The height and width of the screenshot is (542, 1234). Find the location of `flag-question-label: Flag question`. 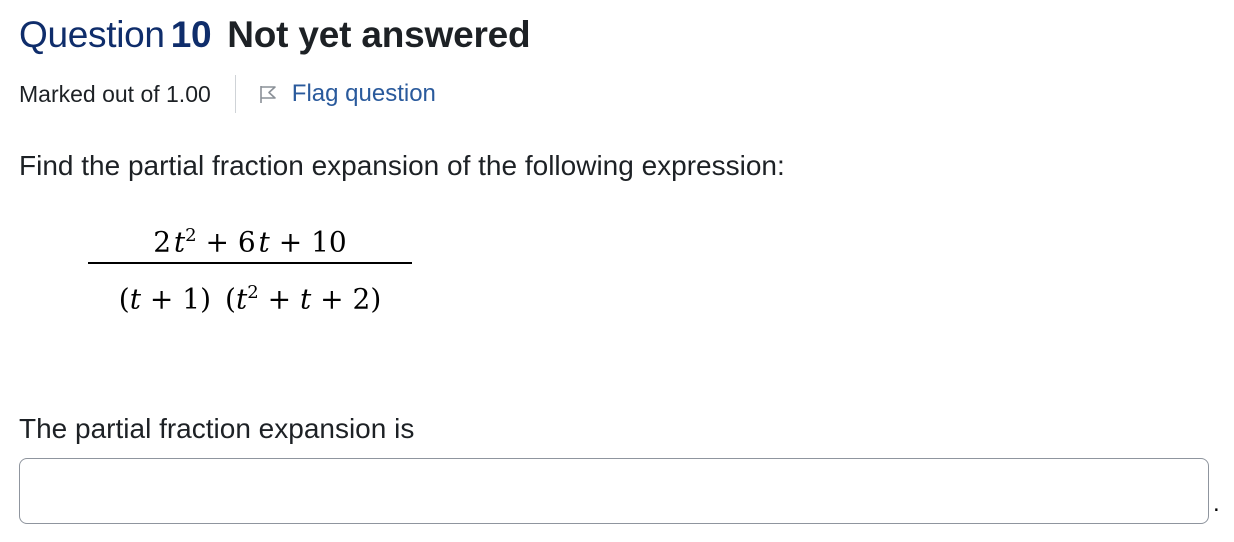

flag-question-label: Flag question is located at coordinates (364, 94).